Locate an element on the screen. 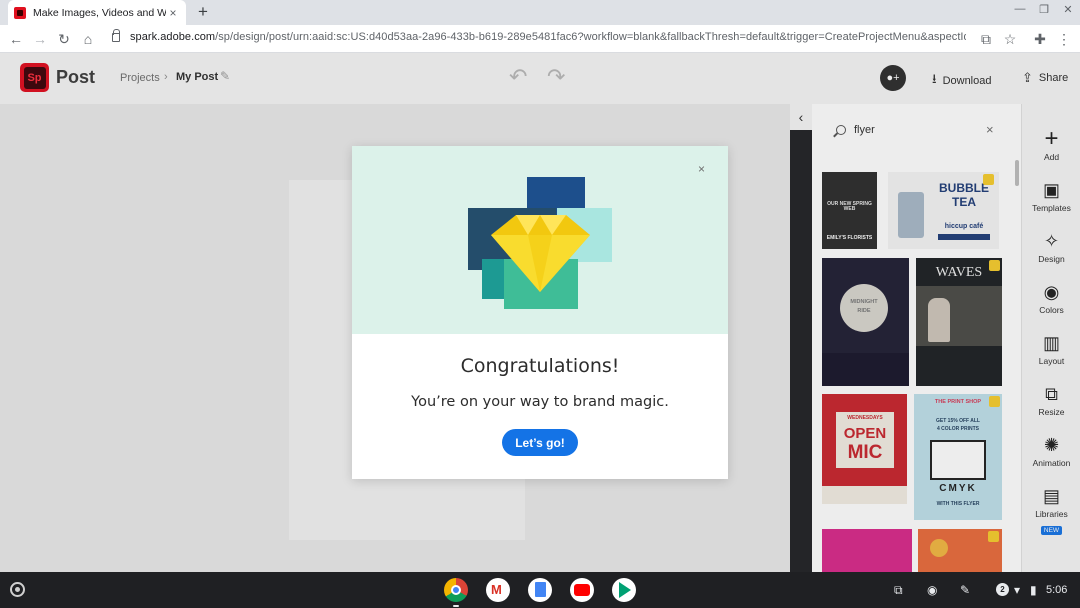  browser-tab: Make Images, Videos and Web St × is located at coordinates (97, 12).